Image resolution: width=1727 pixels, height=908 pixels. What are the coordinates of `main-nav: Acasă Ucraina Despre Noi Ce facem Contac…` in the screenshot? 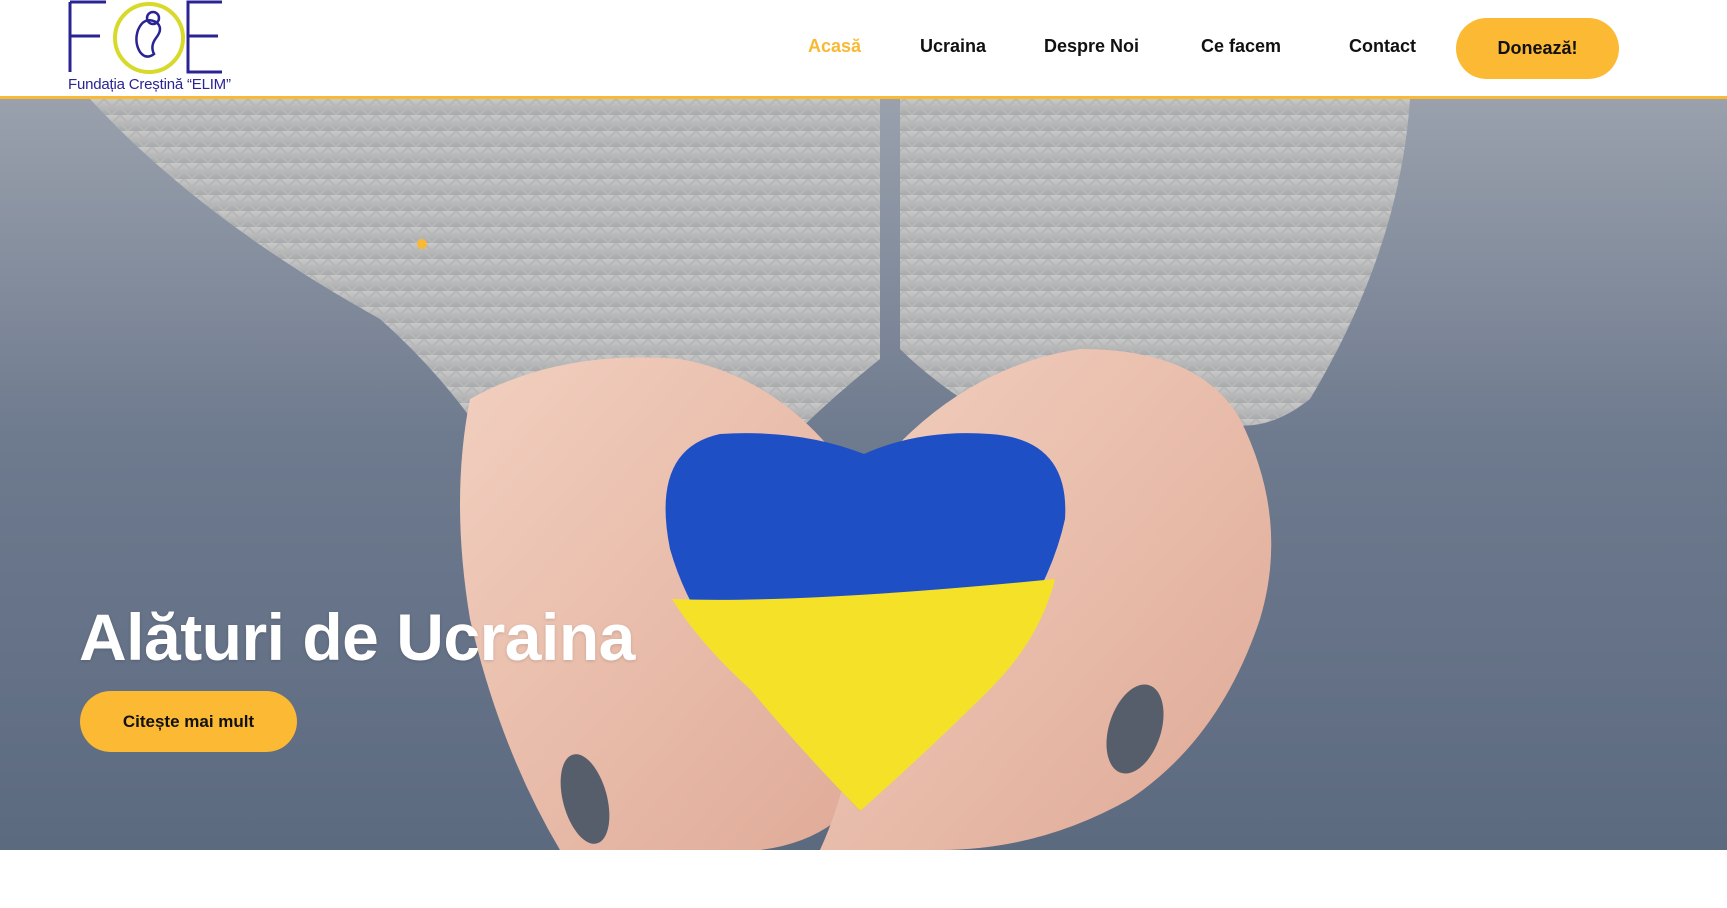 It's located at (863, 48).